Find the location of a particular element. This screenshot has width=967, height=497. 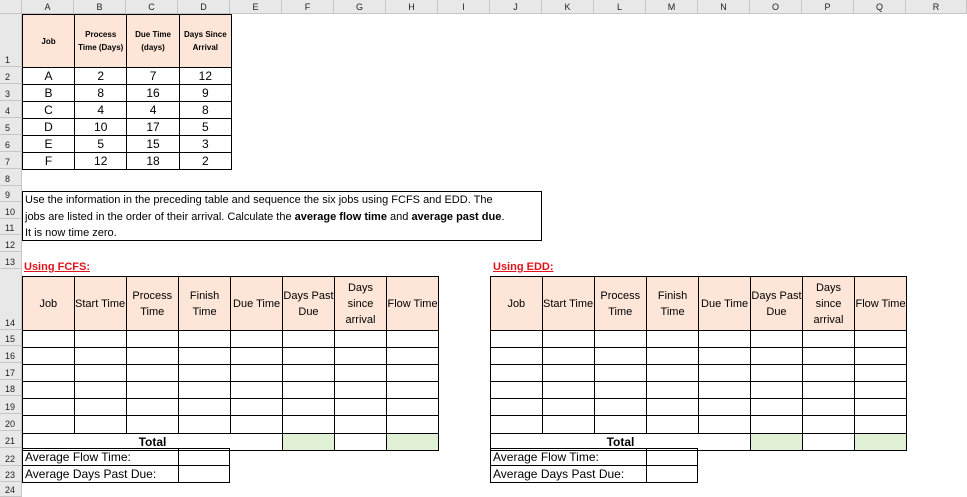

column-header-e: E is located at coordinates (256, 7).